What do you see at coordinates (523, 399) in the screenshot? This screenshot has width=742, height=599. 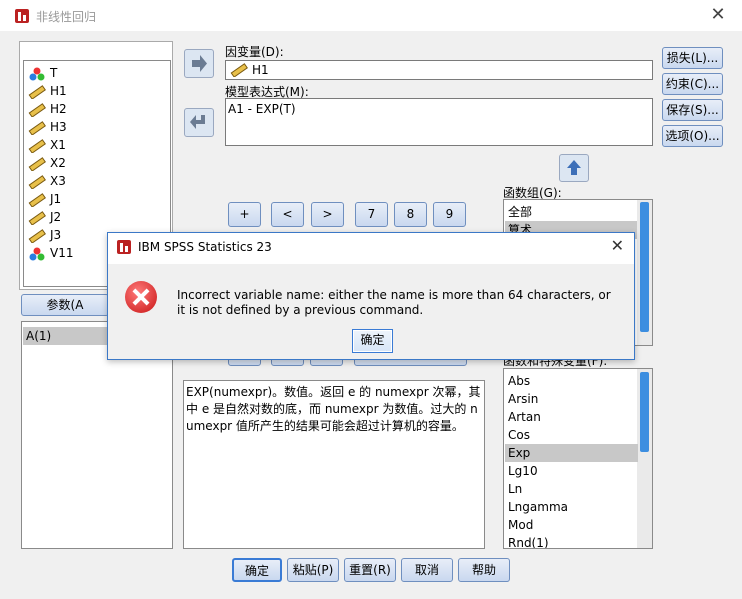 I see `function-item: Arsin` at bounding box center [523, 399].